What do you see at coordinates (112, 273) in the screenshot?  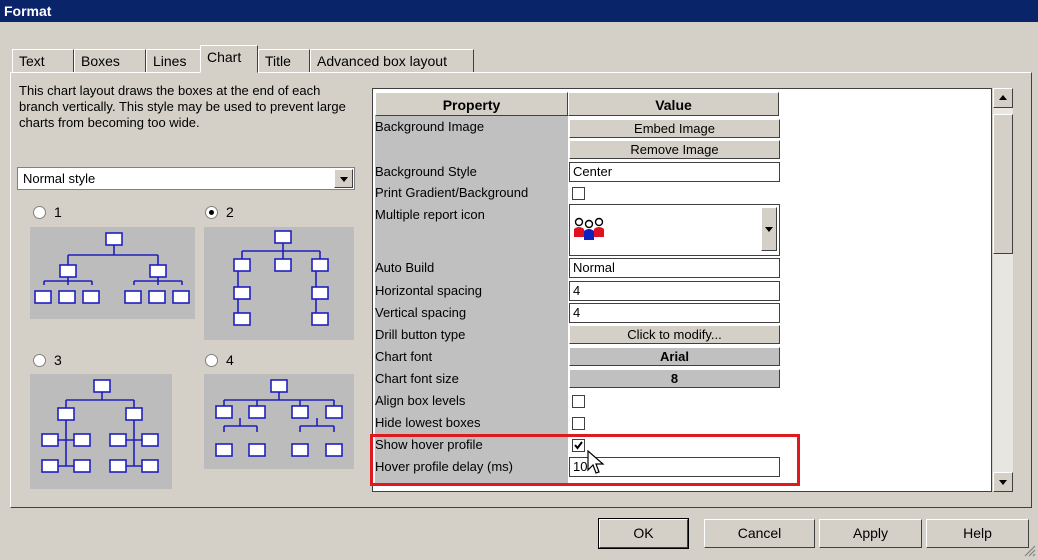 I see `layout-1-preview` at bounding box center [112, 273].